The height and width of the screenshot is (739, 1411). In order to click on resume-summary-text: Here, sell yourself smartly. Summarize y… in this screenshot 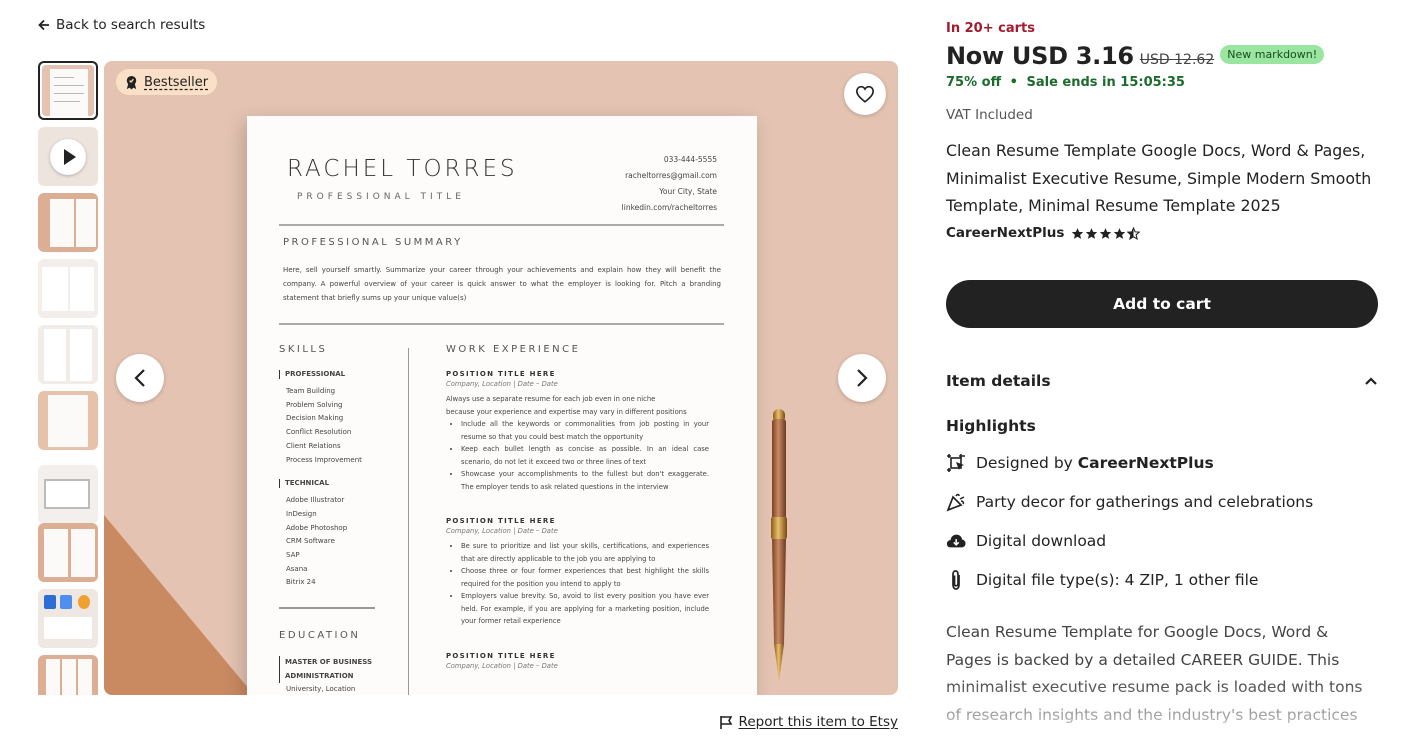, I will do `click(502, 284)`.